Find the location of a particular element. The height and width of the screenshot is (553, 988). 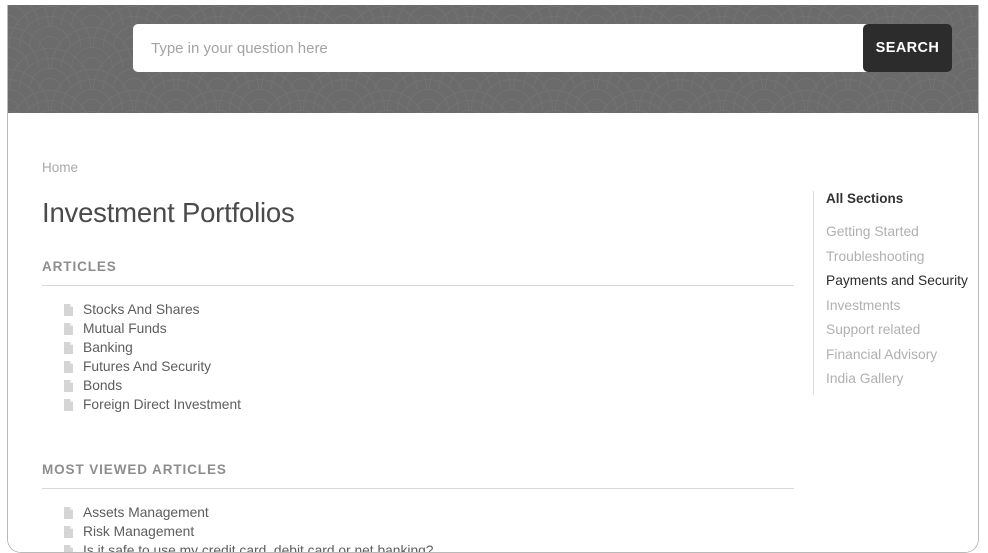

sidebar-item-investments: Investments is located at coordinates (899, 306).